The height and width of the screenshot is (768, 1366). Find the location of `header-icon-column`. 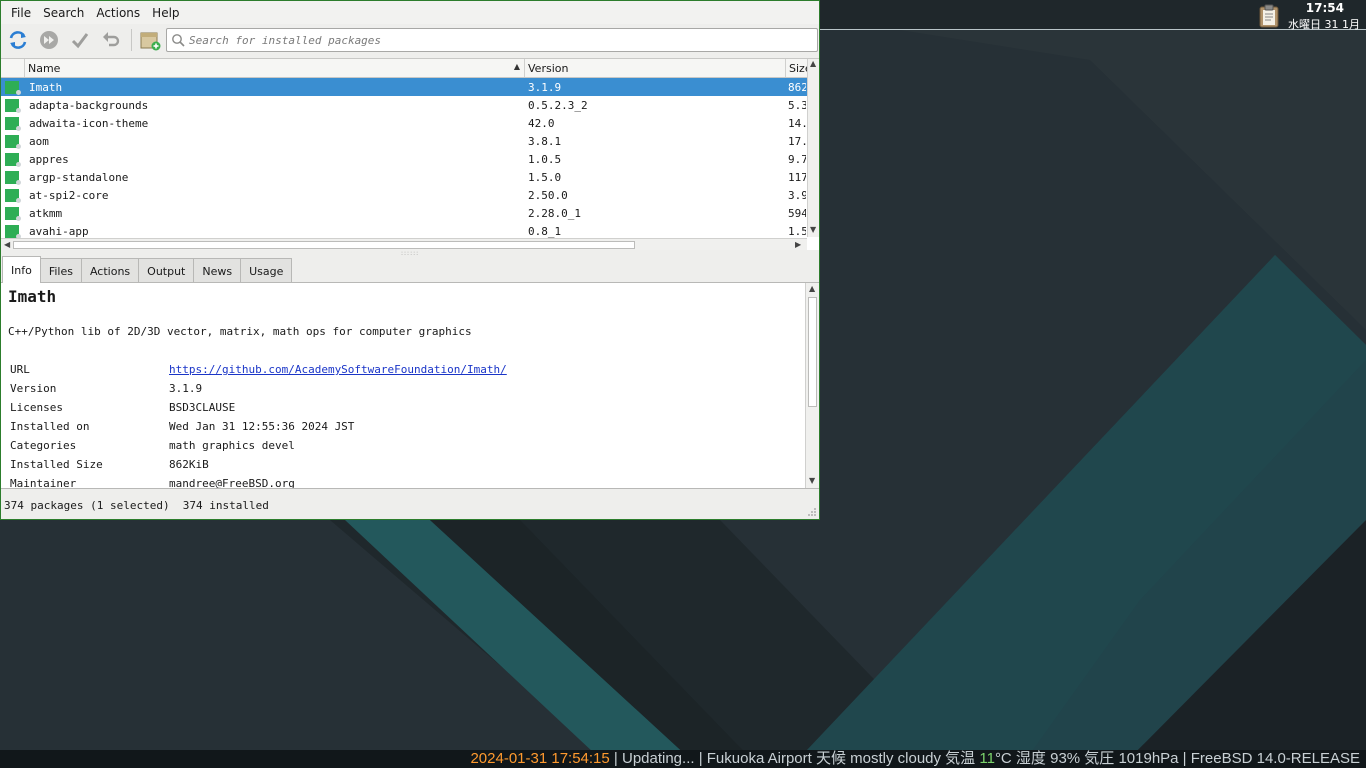

header-icon-column is located at coordinates (13, 68).